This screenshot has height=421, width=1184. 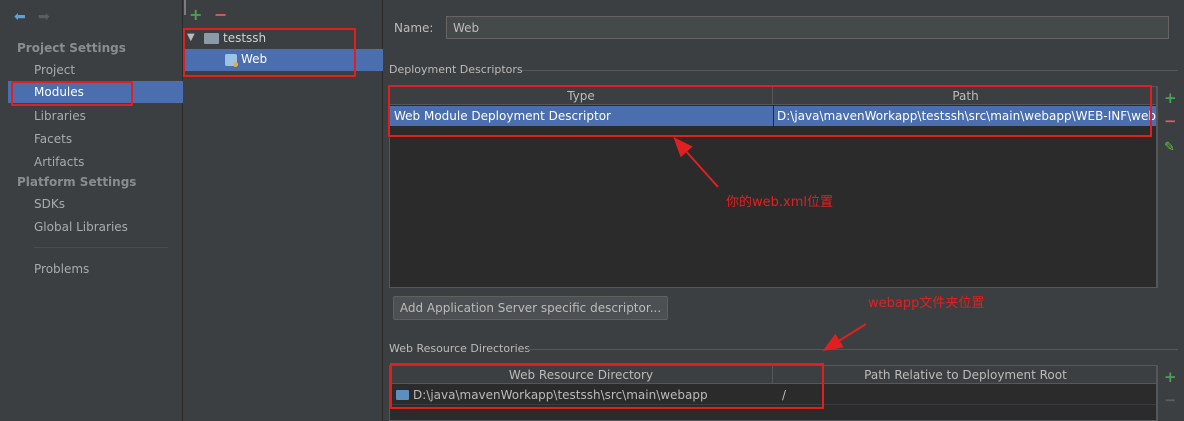 What do you see at coordinates (1170, 98) in the screenshot?
I see `add-descriptor-icon: +` at bounding box center [1170, 98].